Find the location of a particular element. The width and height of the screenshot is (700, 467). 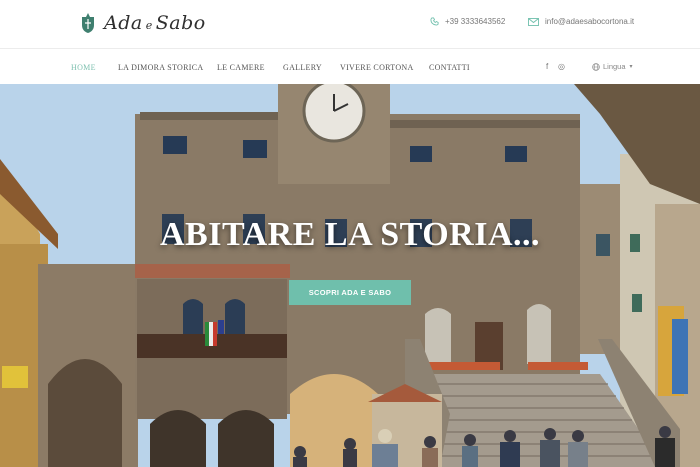

nav-item-gallery: GALLERY is located at coordinates (302, 67).